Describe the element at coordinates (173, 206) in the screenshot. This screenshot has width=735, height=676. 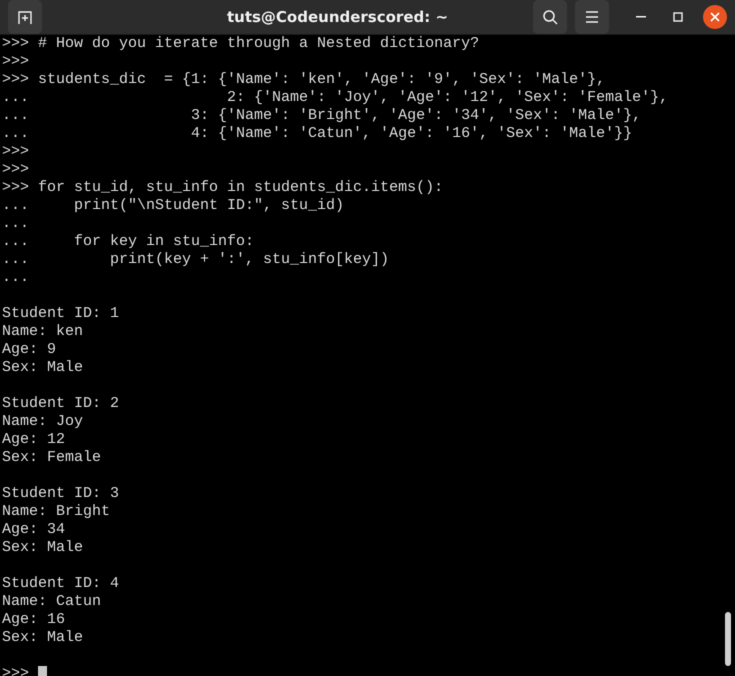
I see `terminal-line: ... print("\nStudent ID:", stu_id)` at that location.